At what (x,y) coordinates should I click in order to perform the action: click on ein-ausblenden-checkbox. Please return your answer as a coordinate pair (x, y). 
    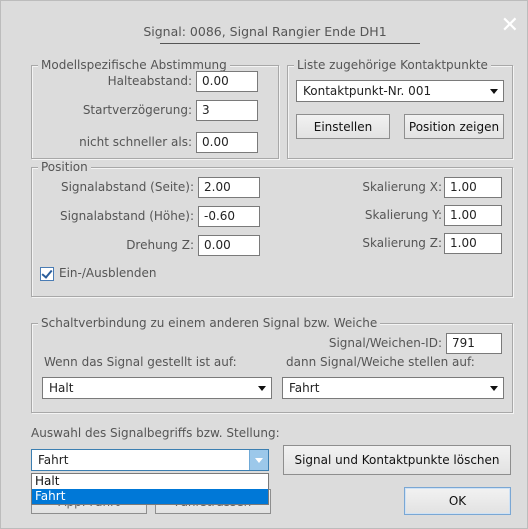
    Looking at the image, I should click on (47, 274).